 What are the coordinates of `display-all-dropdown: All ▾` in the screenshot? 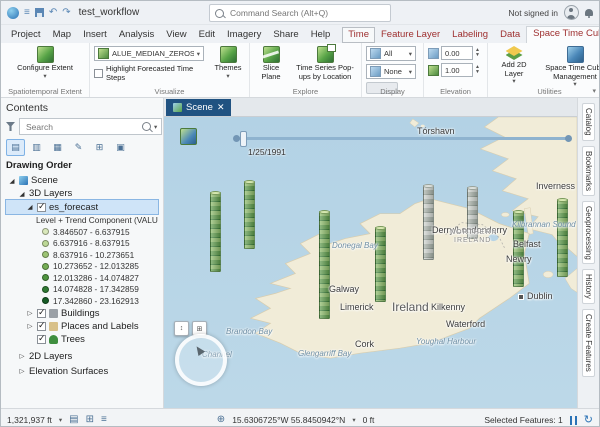 It's located at (391, 53).